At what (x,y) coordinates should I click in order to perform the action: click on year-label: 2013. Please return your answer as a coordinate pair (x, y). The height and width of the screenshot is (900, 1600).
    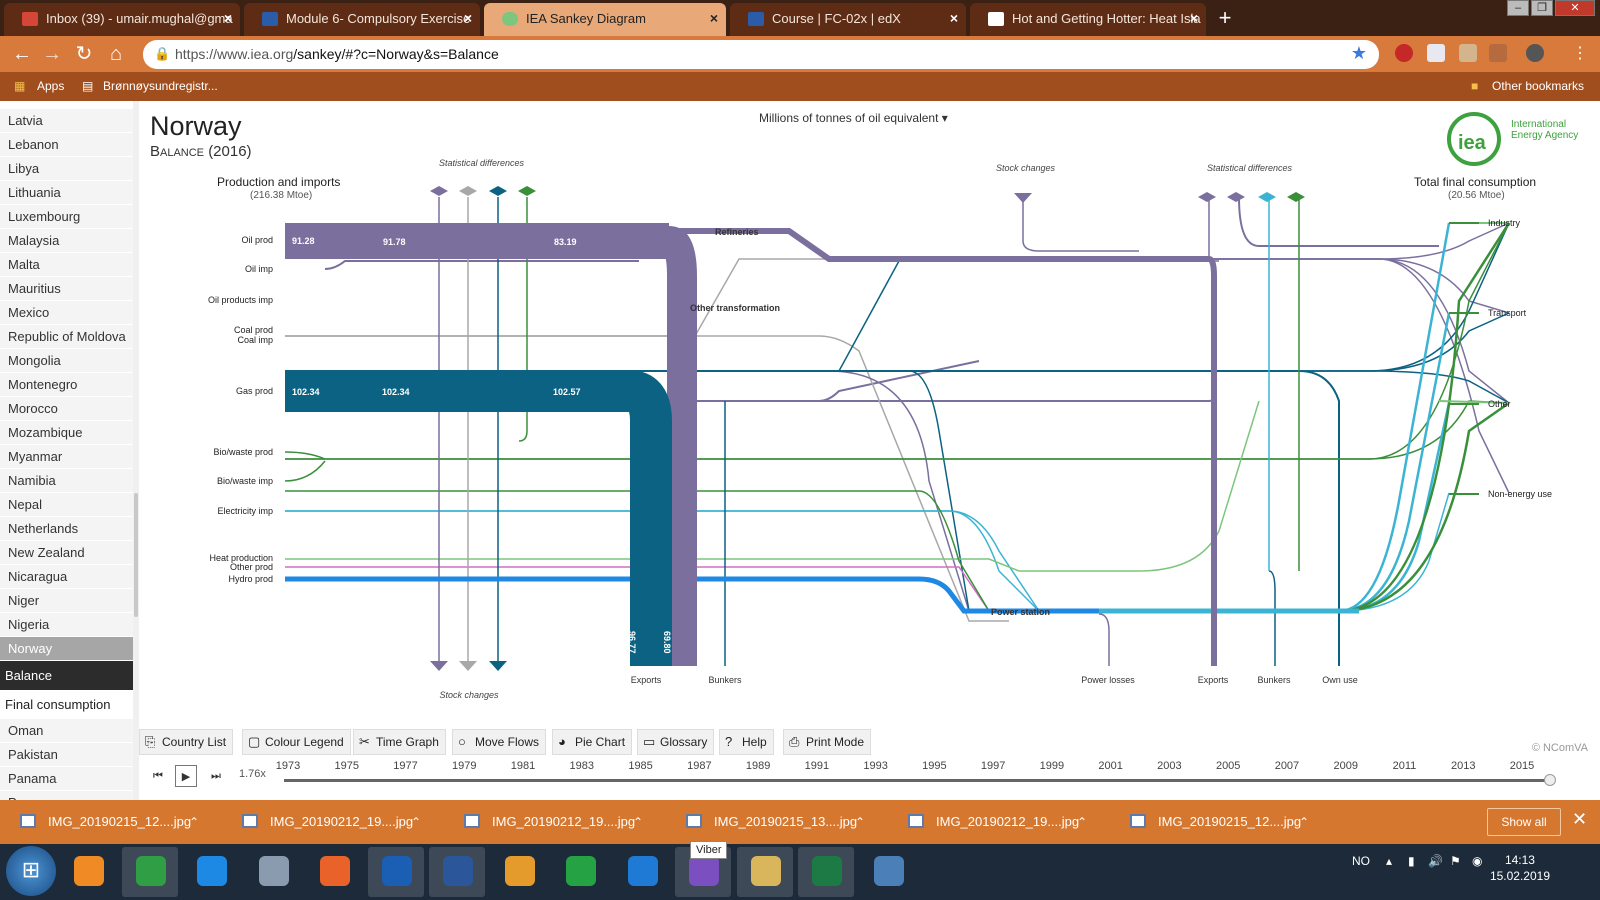
    Looking at the image, I should click on (1463, 766).